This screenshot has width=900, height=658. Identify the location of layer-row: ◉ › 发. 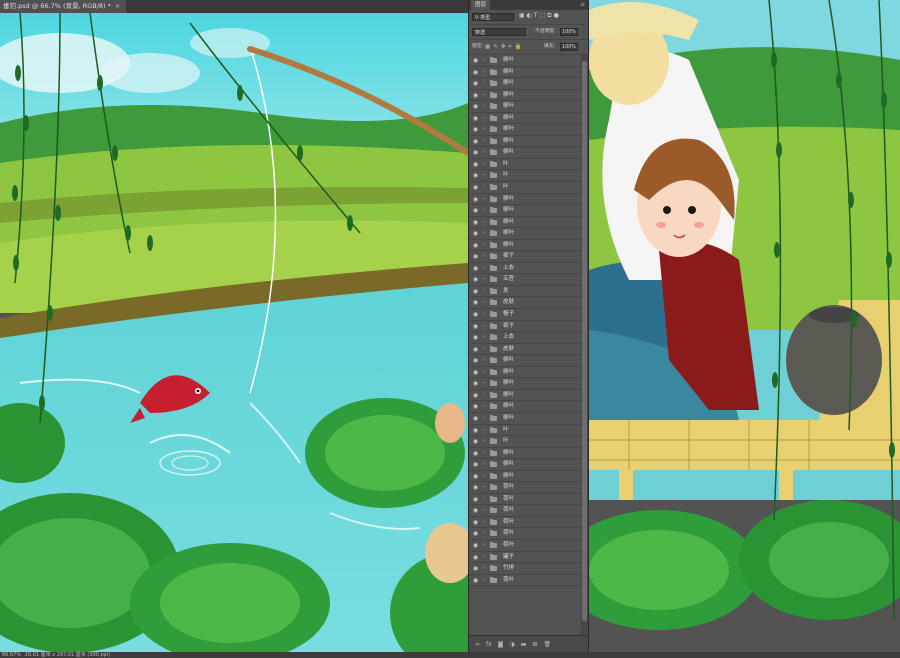
(525, 292).